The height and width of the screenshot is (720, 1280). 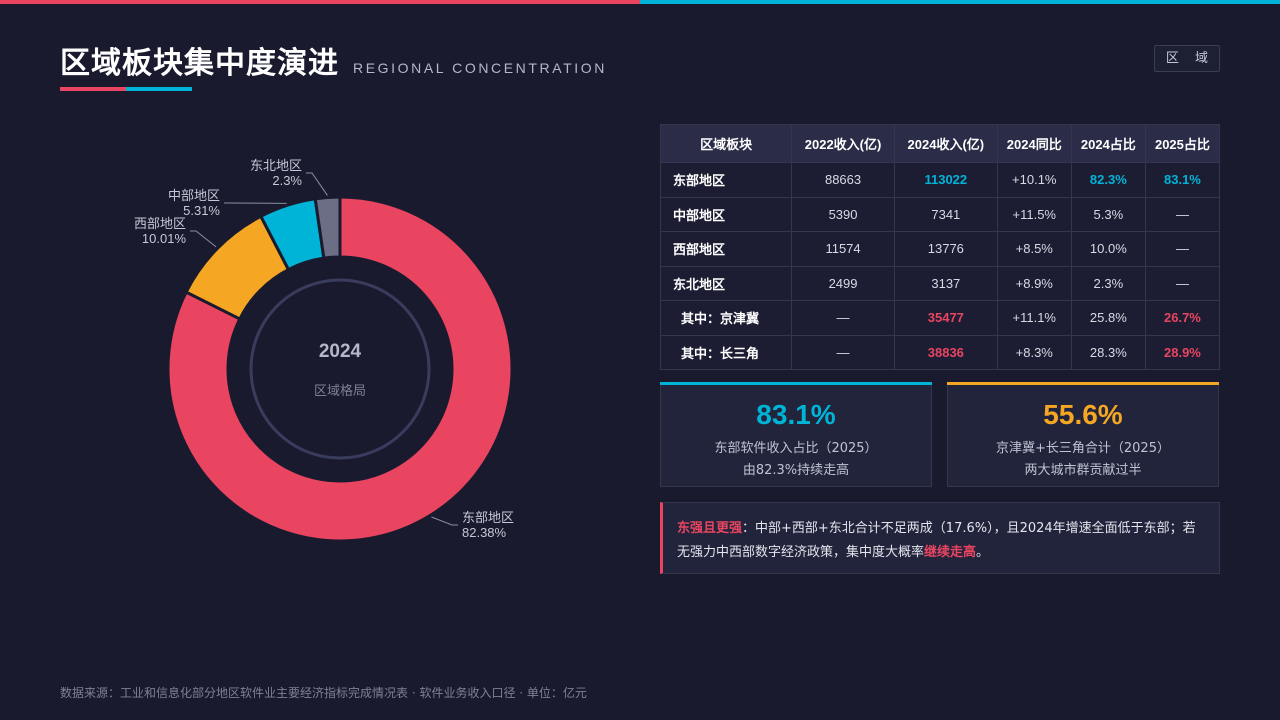 What do you see at coordinates (1083, 434) in the screenshot?
I see `kpi-card-city-clusters: 55.6% 京津冀+长三角合计（2025） 两大城市群贡献过半` at bounding box center [1083, 434].